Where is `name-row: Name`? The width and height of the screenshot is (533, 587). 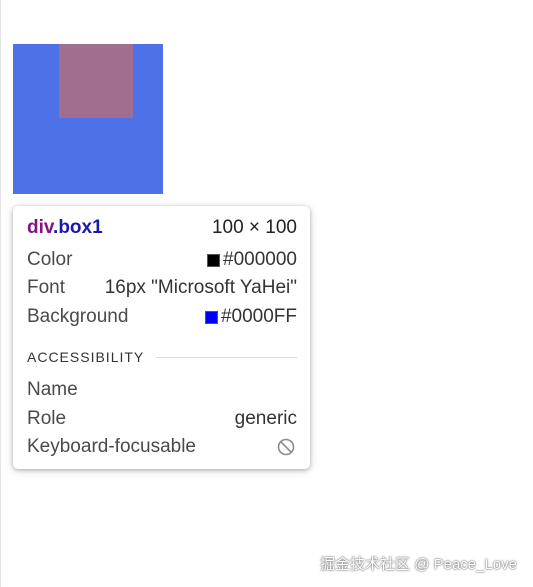 name-row: Name is located at coordinates (162, 390).